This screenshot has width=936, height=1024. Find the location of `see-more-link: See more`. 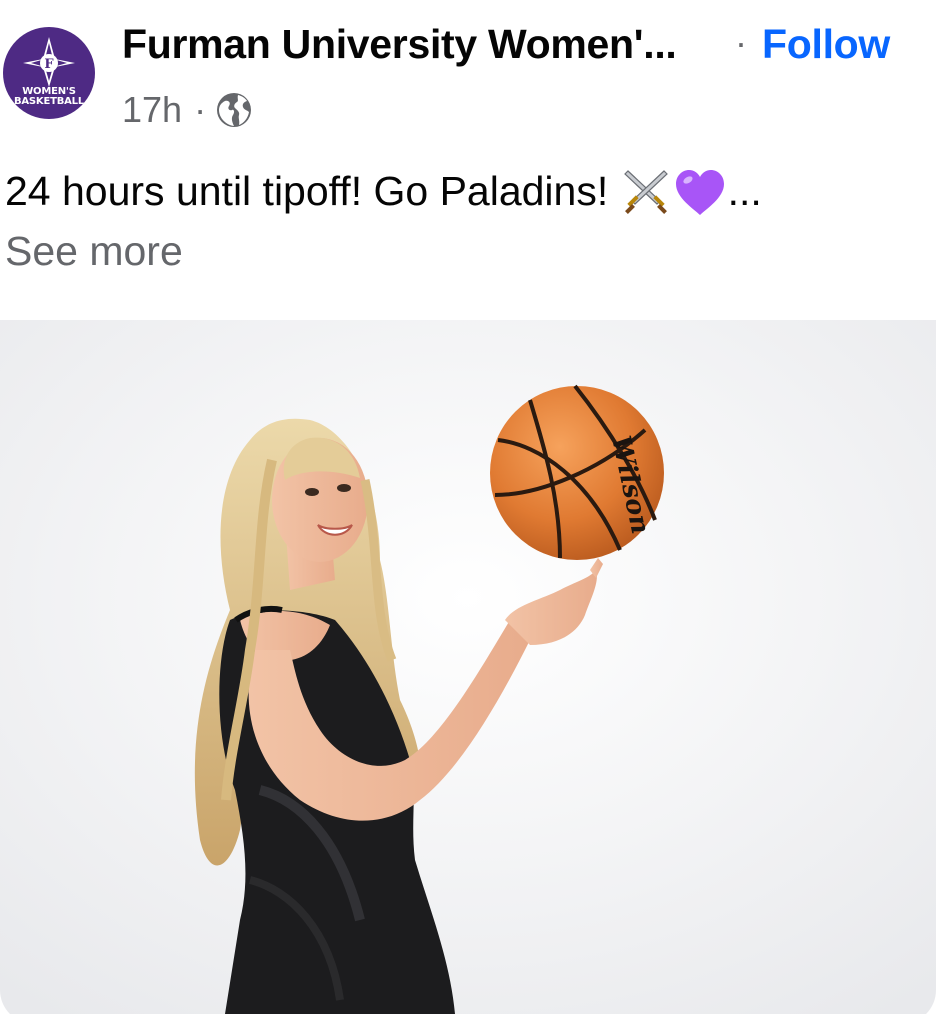

see-more-link: See more is located at coordinates (94, 251).